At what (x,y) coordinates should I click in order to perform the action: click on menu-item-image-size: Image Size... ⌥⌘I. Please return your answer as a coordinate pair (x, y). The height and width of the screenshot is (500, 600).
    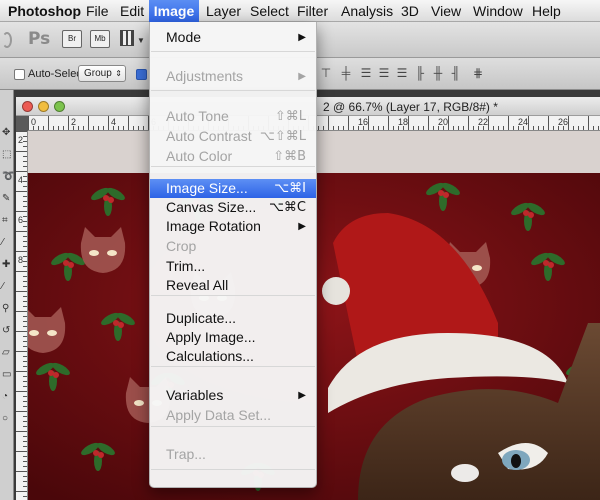
    Looking at the image, I should click on (233, 188).